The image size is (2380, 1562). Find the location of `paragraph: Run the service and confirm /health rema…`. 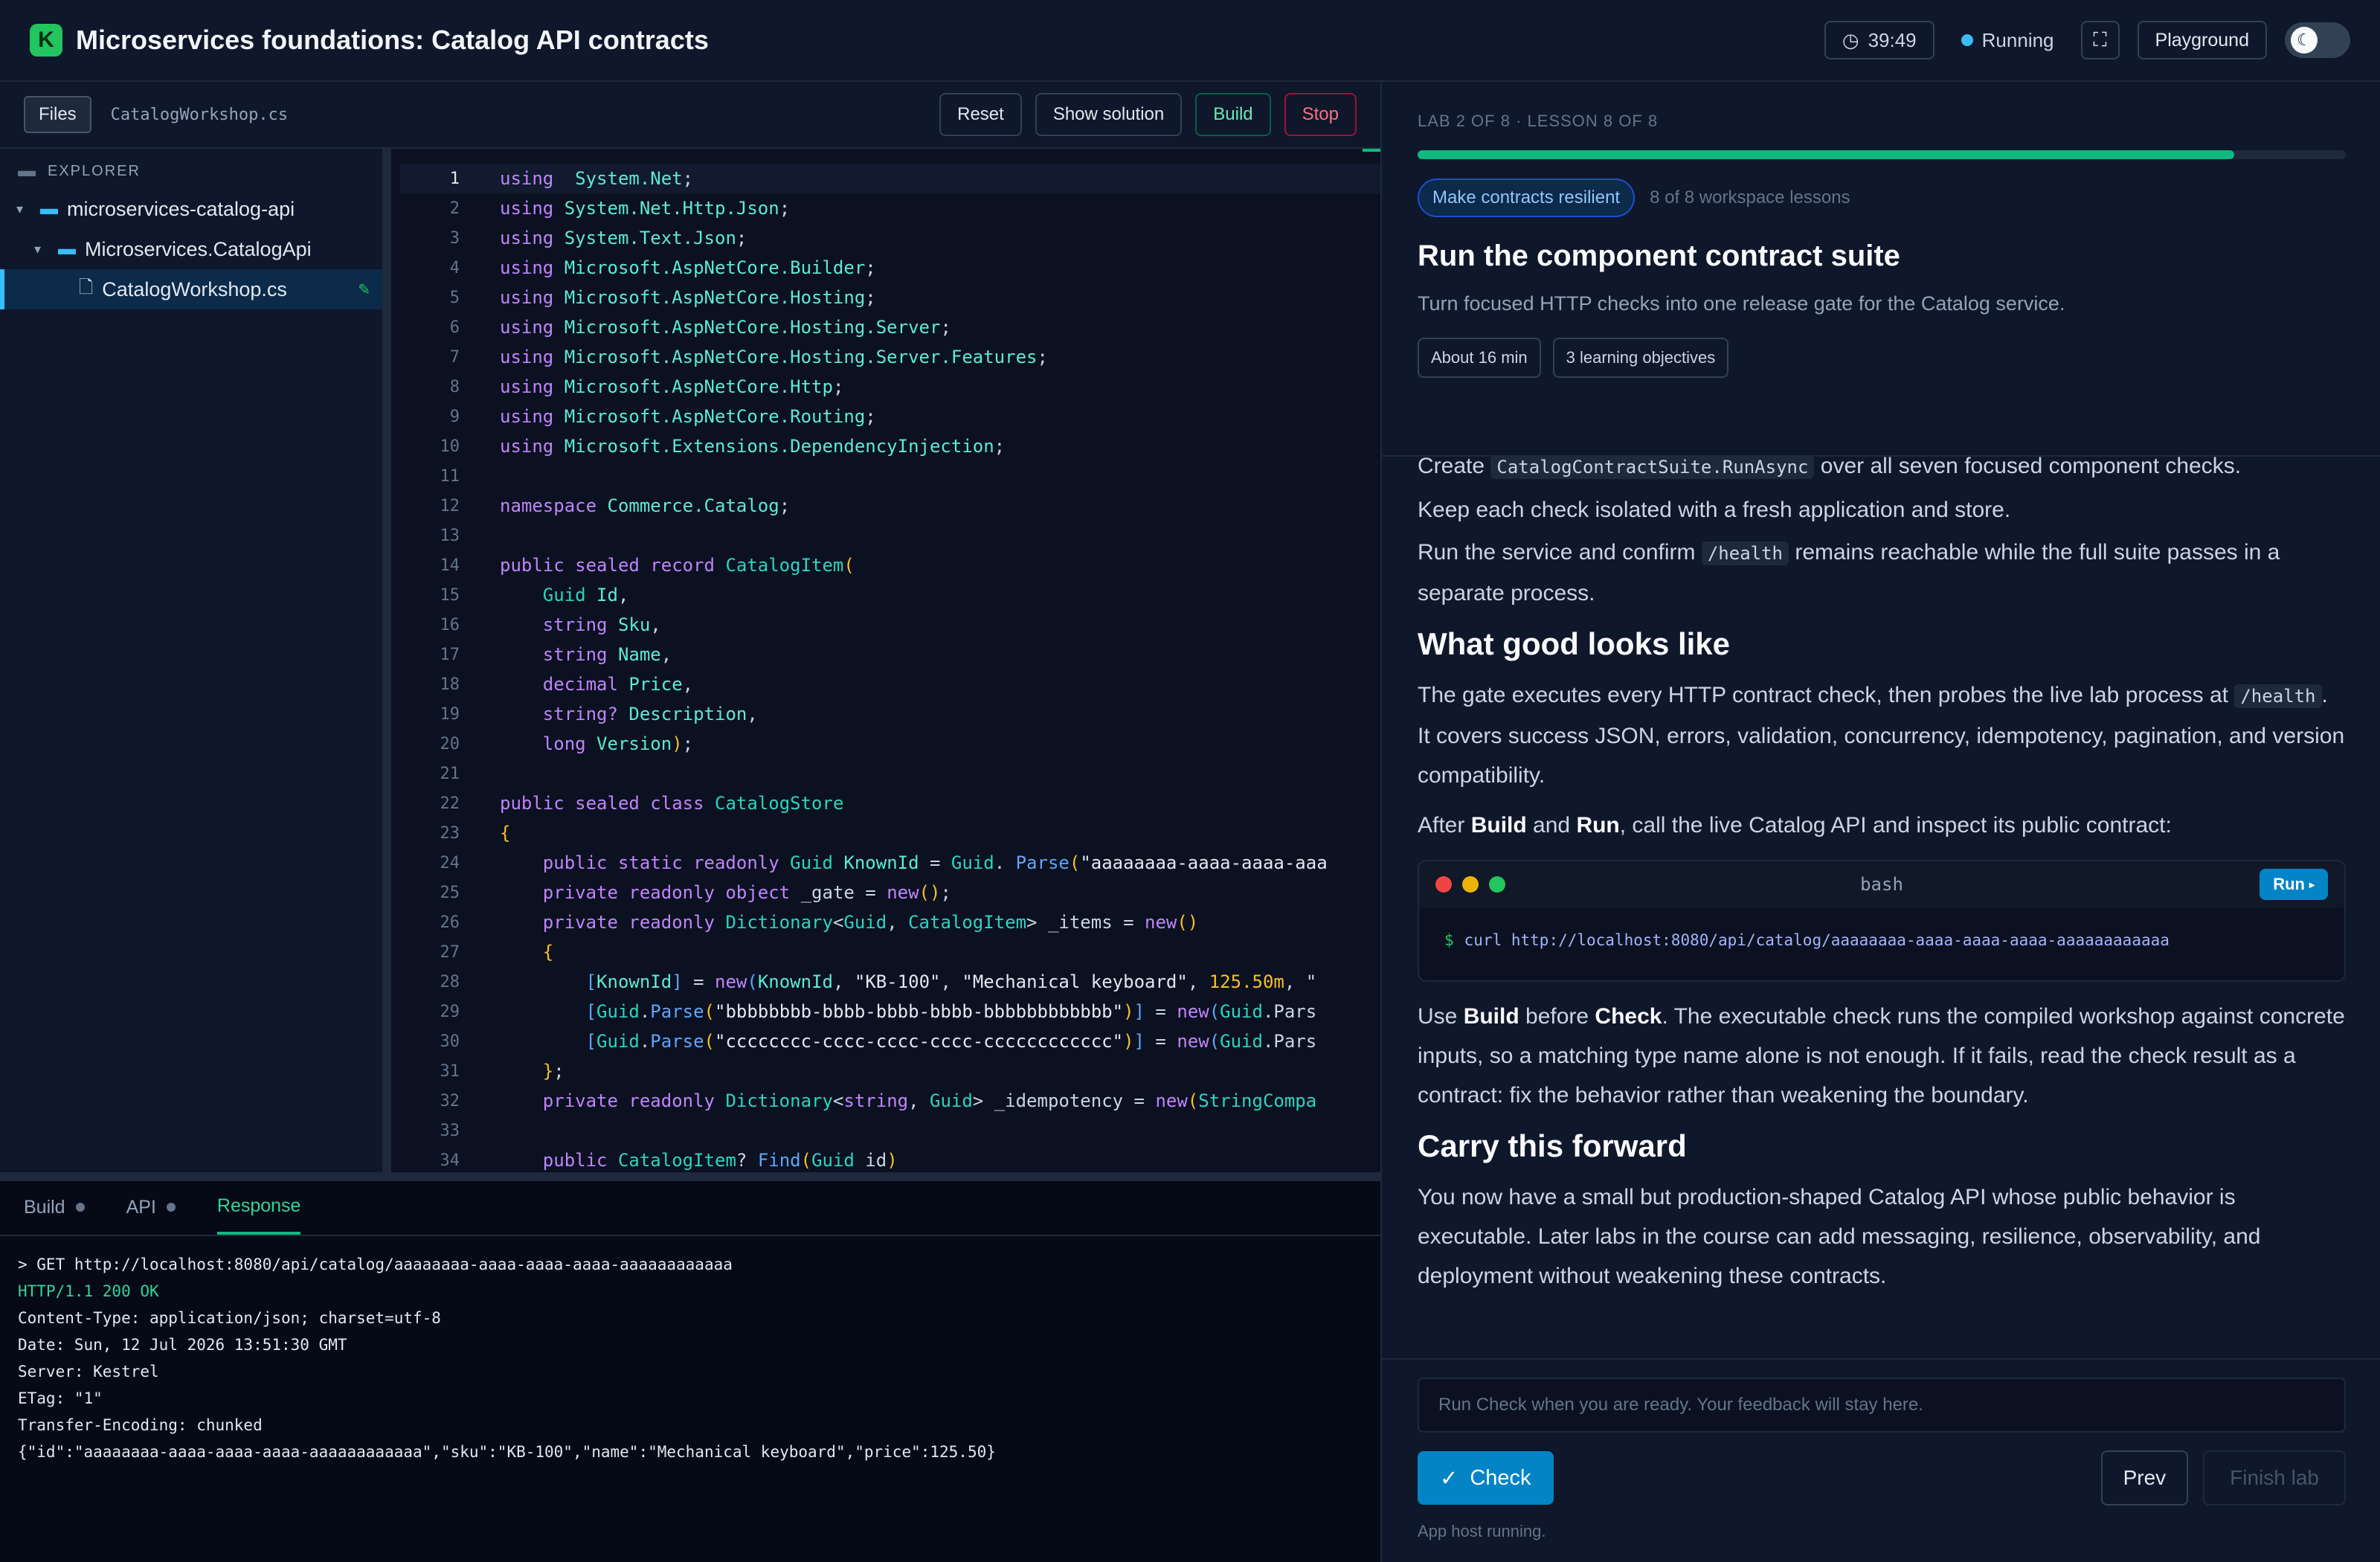

paragraph: Run the service and confirm /health rema… is located at coordinates (1882, 573).